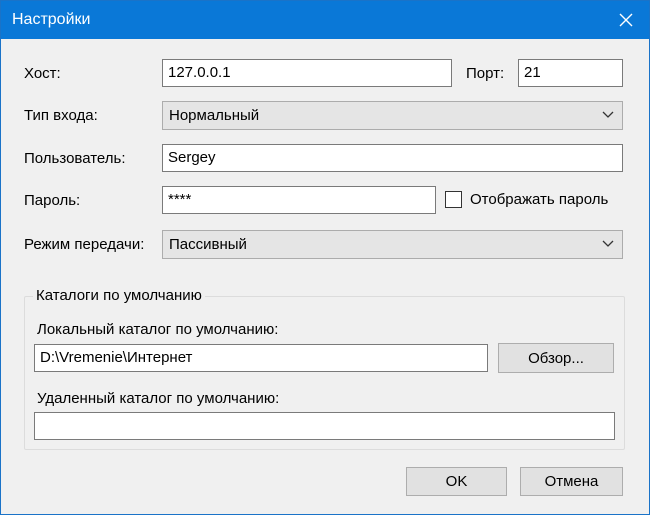 The height and width of the screenshot is (515, 650). Describe the element at coordinates (324, 426) in the screenshot. I see `remote-dir-input` at that location.